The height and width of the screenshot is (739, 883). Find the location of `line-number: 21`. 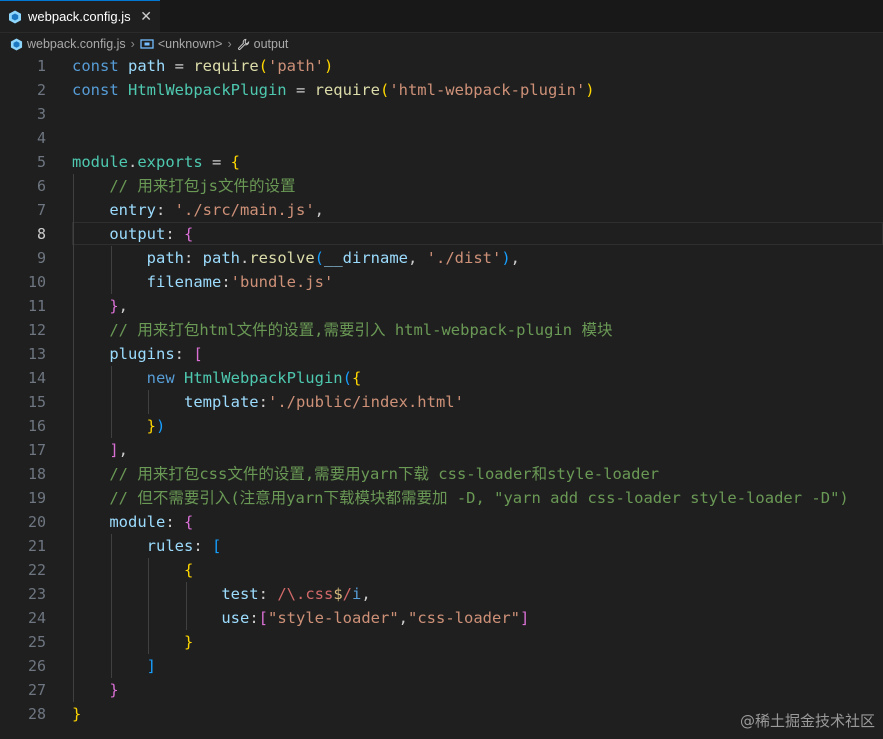

line-number: 21 is located at coordinates (36, 546).